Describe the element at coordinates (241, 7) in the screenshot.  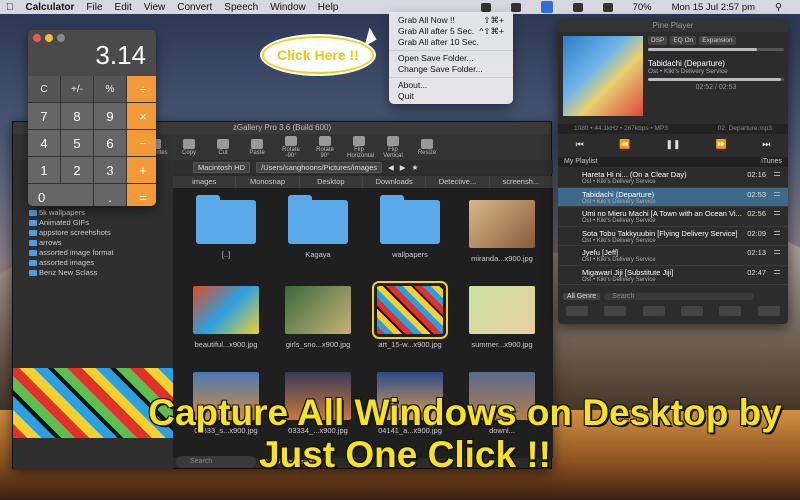
I see `menu-speech: Speech` at that location.